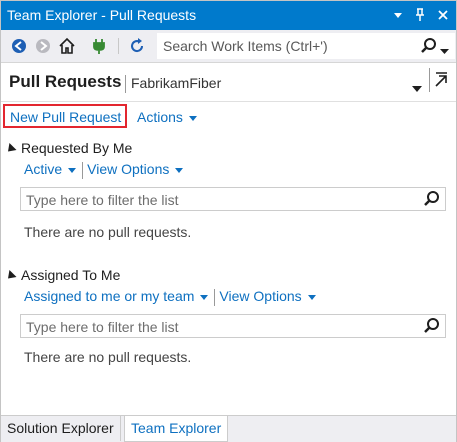 The width and height of the screenshot is (457, 442). I want to click on section-assigned-to-me-header: Assigned To Me, so click(62, 275).